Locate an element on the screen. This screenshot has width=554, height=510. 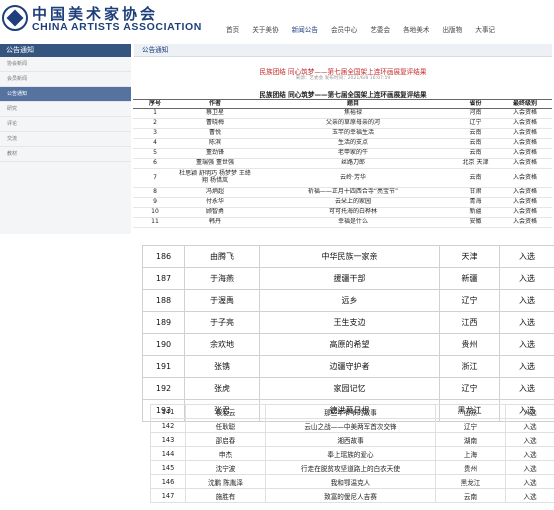
cell-title: 玉竿的幸福生活 is located at coordinates (353, 133).